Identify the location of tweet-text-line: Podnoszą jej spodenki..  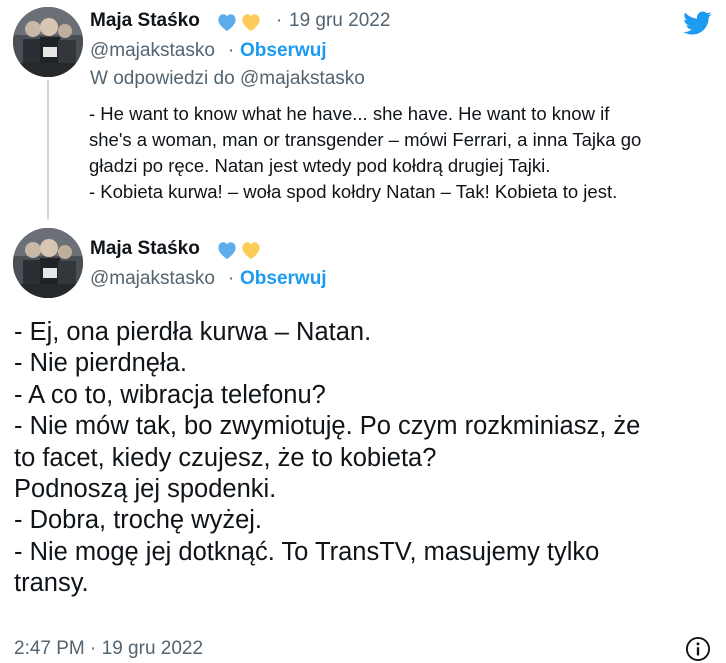
(145, 489).